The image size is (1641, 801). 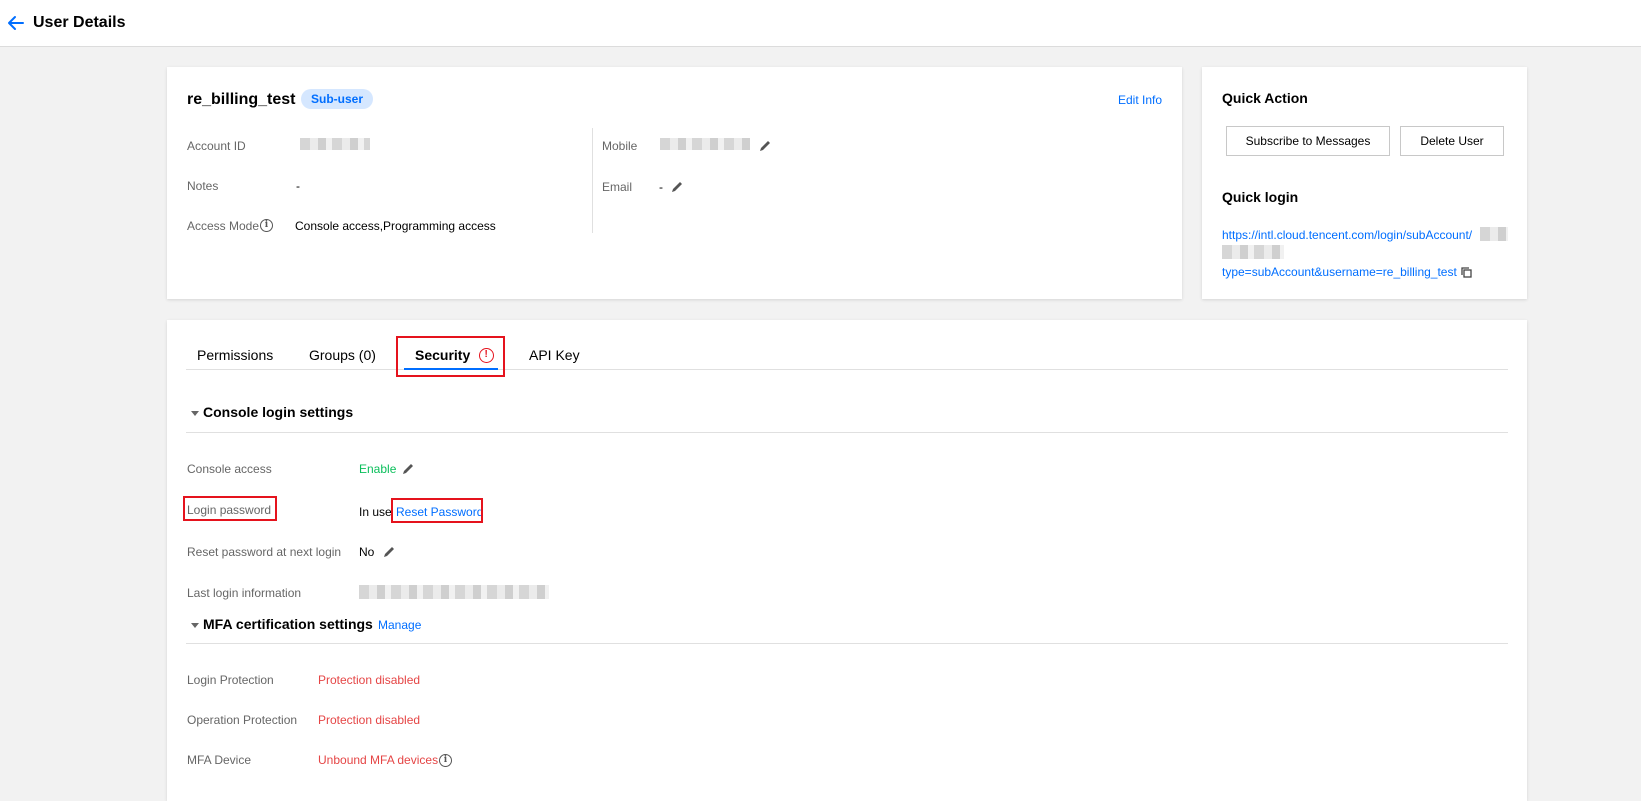 What do you see at coordinates (661, 187) in the screenshot?
I see `email-value: -` at bounding box center [661, 187].